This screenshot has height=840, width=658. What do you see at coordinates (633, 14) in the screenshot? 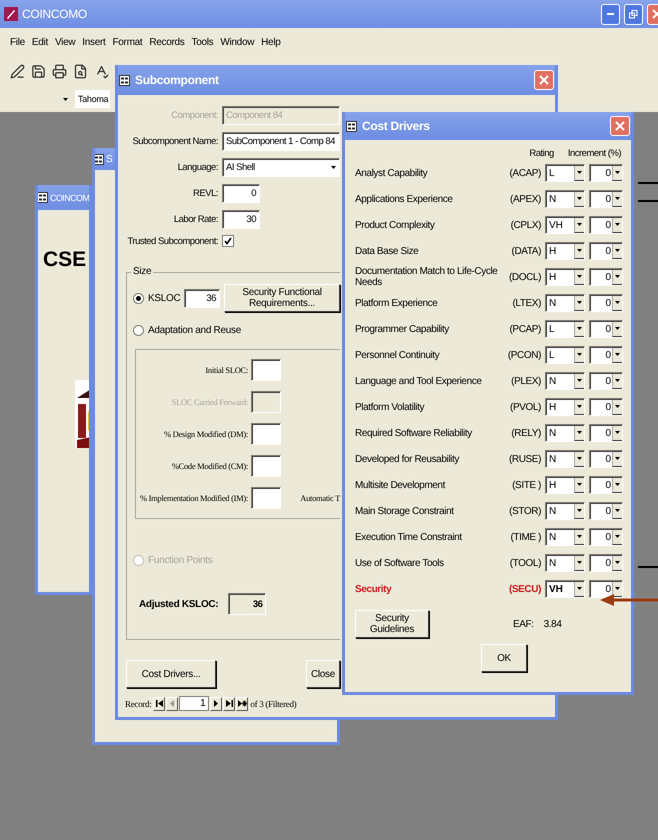
I see `restore-button` at bounding box center [633, 14].